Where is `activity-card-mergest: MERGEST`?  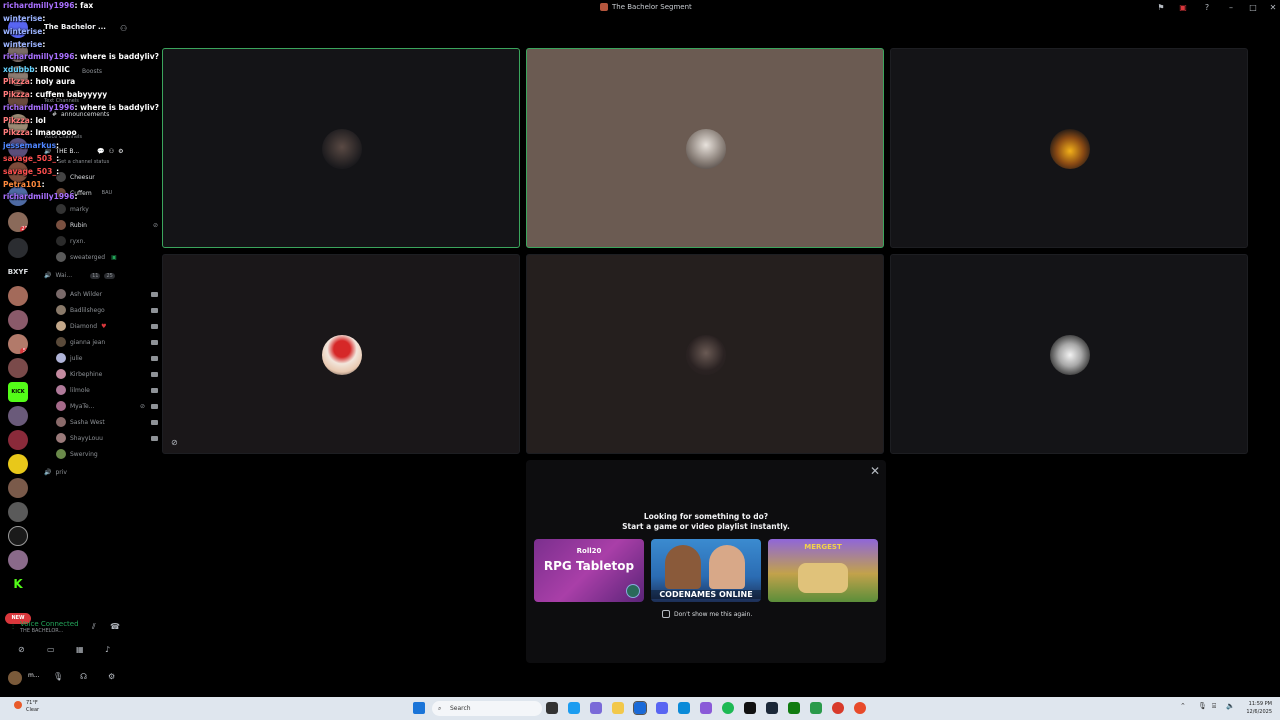
activity-card-mergest: MERGEST is located at coordinates (823, 570).